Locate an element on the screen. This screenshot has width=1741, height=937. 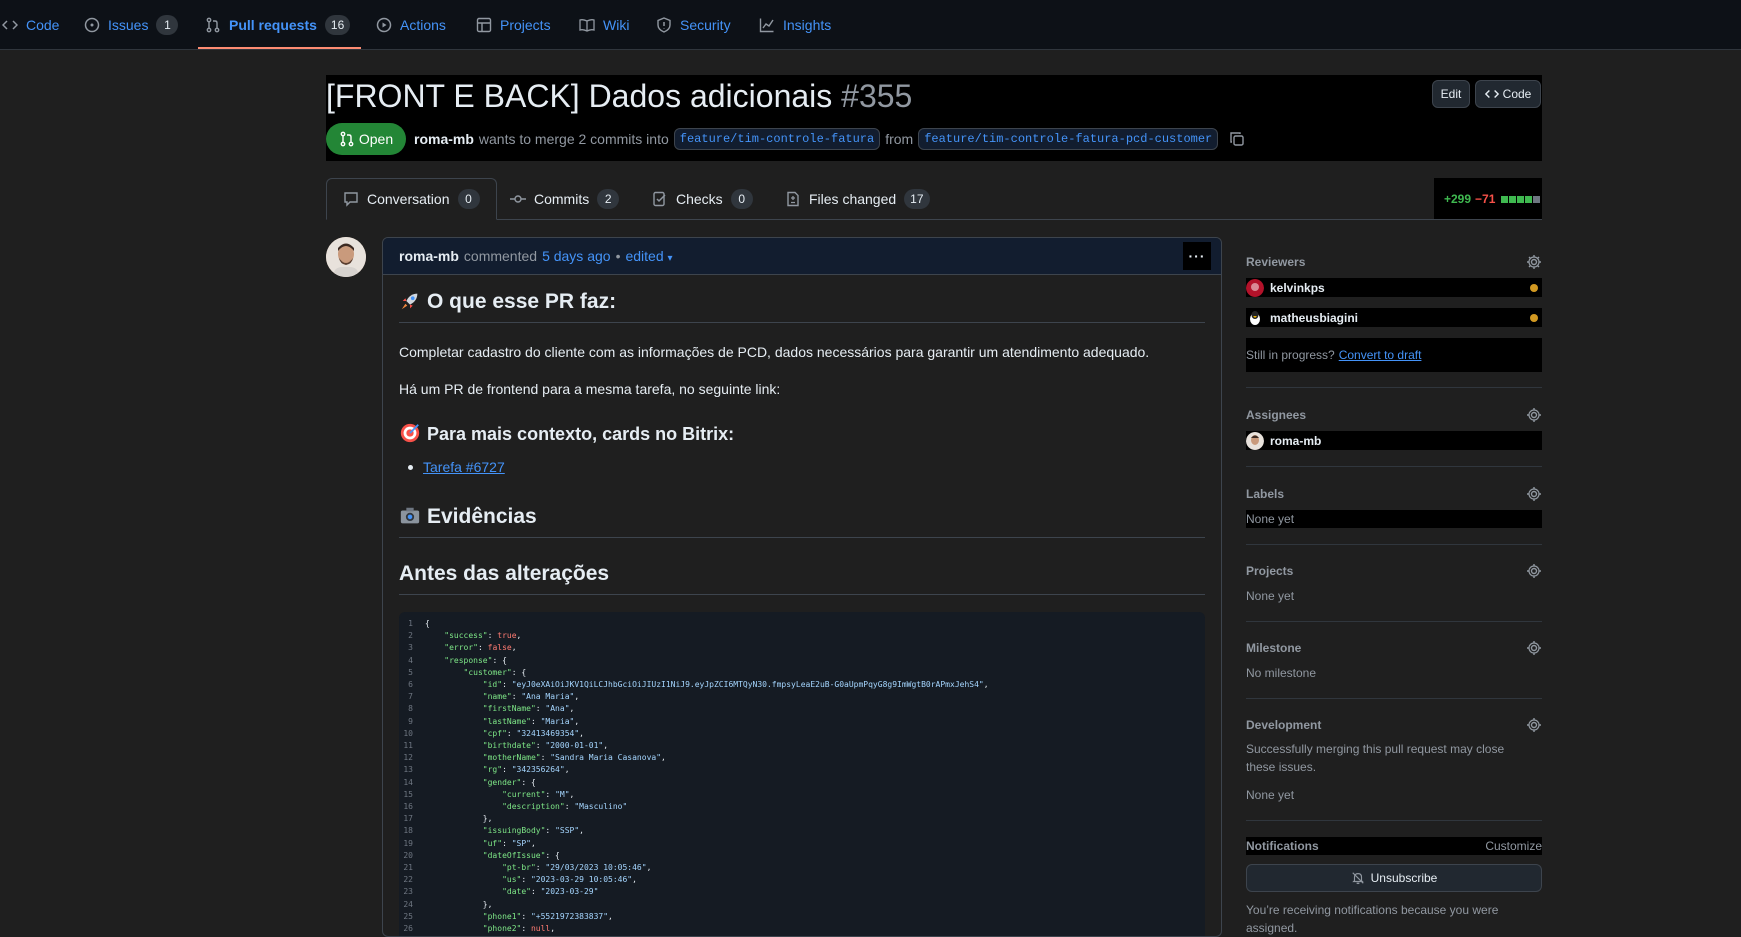
assignee-row: roma-mb is located at coordinates (1394, 440).